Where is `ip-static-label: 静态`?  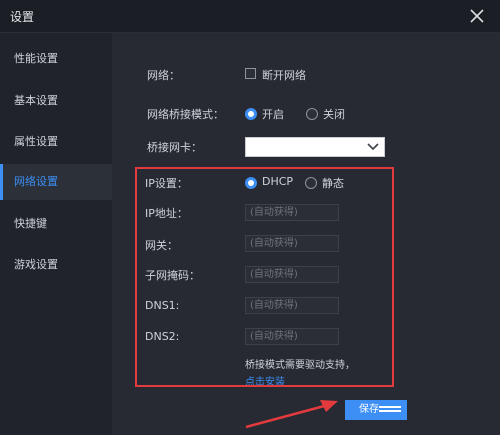
ip-static-label: 静态 is located at coordinates (333, 183).